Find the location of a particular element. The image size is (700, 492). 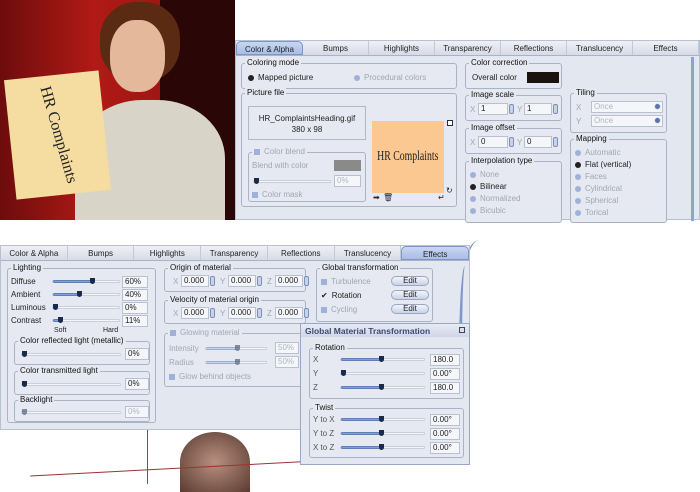

backlight-value: 0% is located at coordinates (137, 412).